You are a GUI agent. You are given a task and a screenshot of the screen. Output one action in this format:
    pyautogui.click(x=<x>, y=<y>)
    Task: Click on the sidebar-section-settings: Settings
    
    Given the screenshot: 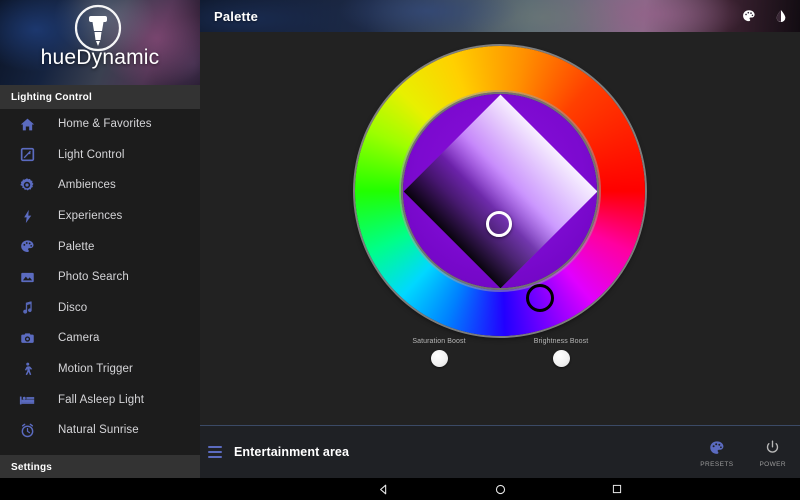 What is the action you would take?
    pyautogui.click(x=100, y=466)
    